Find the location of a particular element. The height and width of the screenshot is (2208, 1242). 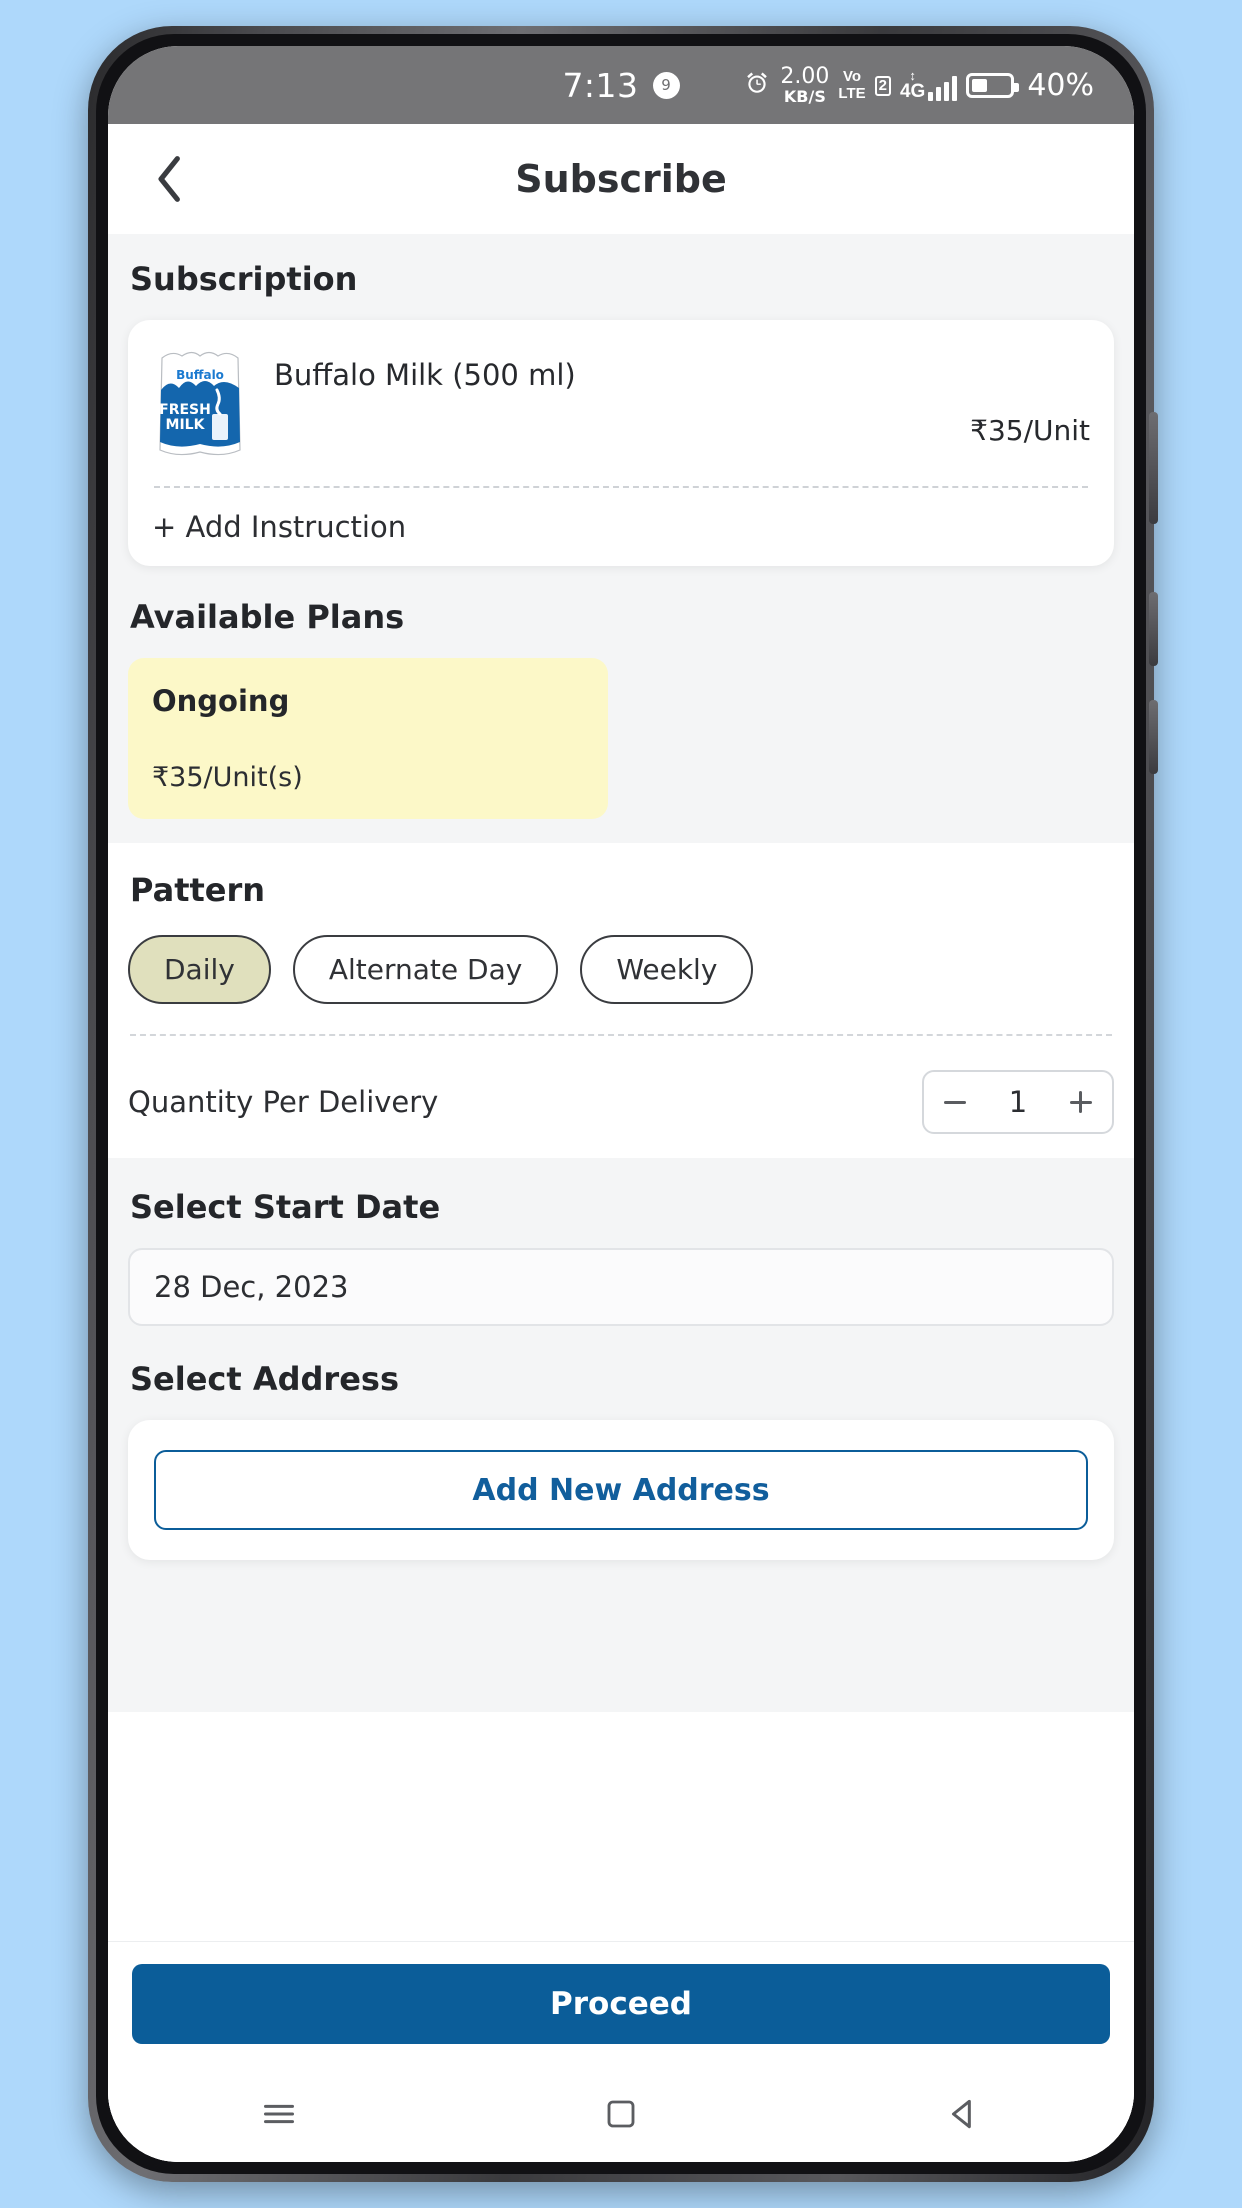

bottom-spacer is located at coordinates (621, 1648).